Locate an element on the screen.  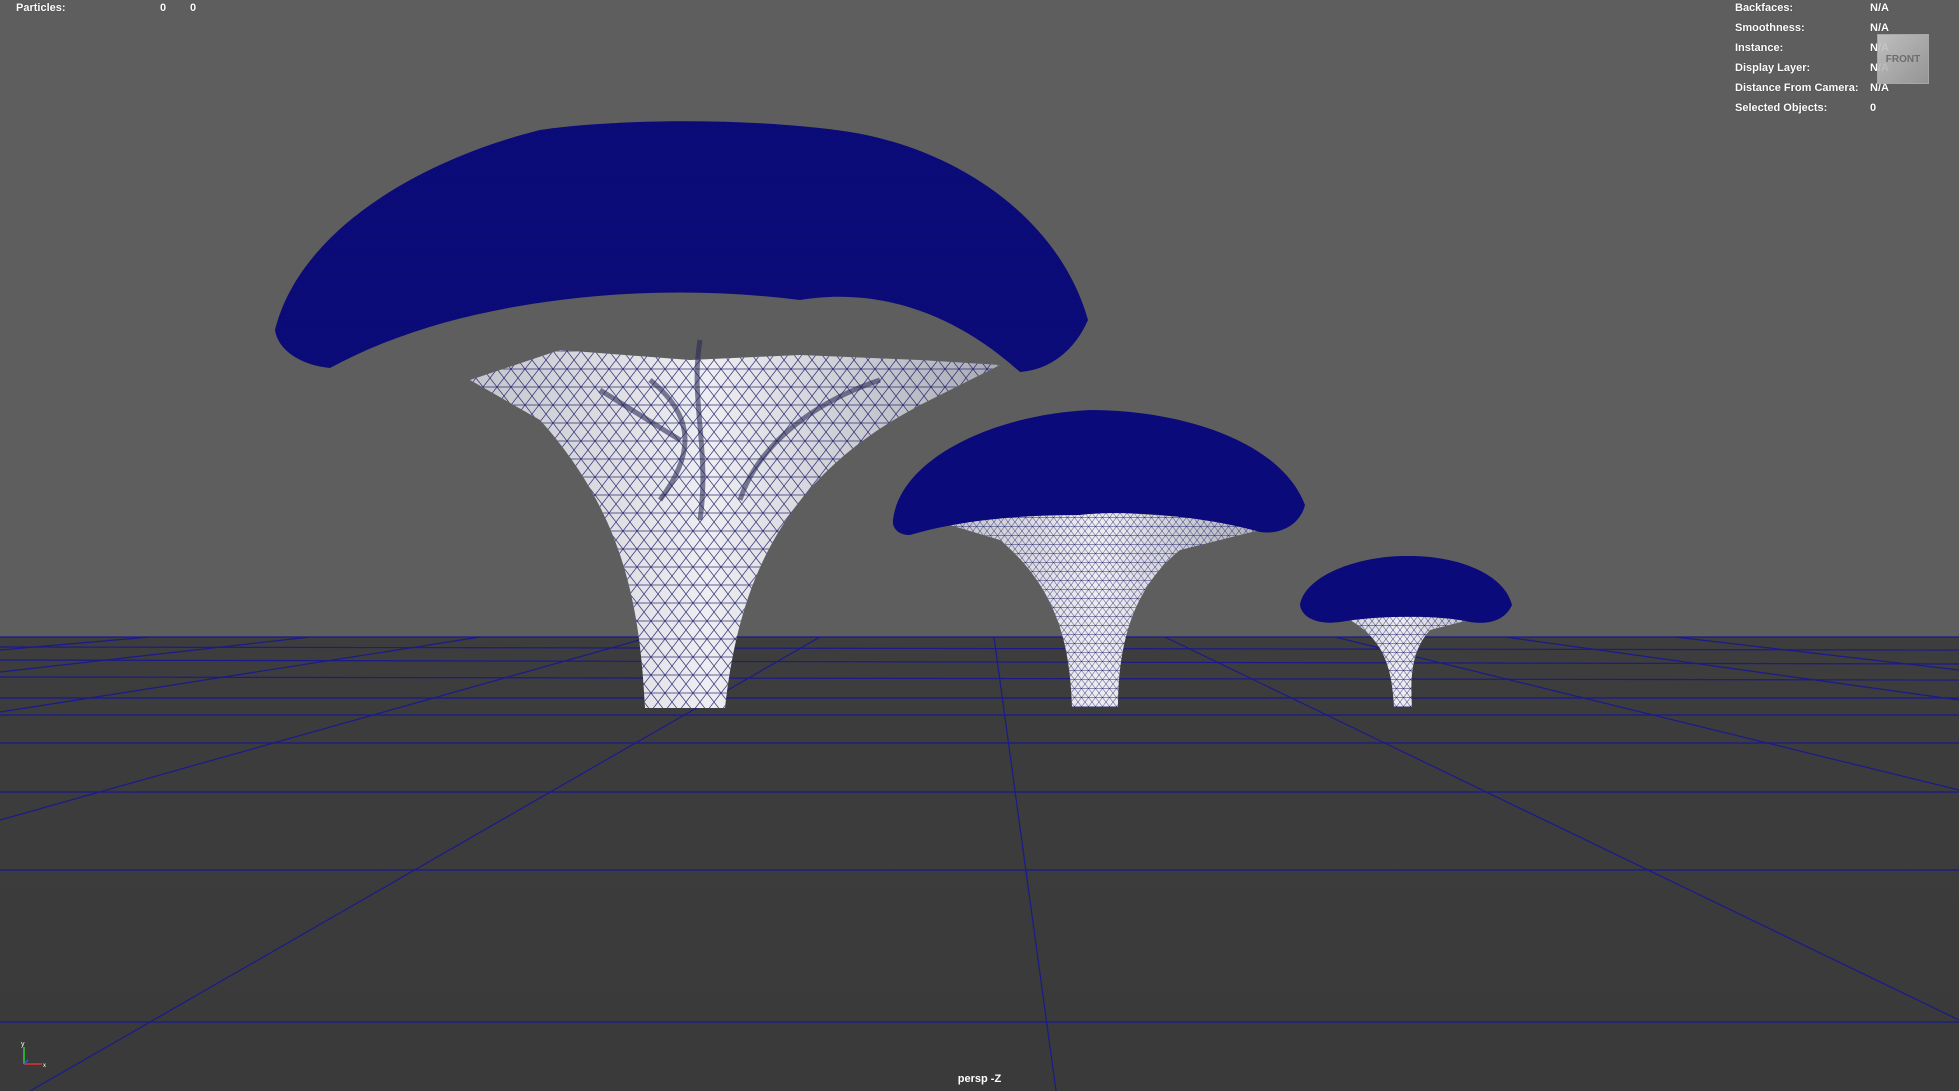
hud-value-selected-objects: 0 is located at coordinates (1873, 108).